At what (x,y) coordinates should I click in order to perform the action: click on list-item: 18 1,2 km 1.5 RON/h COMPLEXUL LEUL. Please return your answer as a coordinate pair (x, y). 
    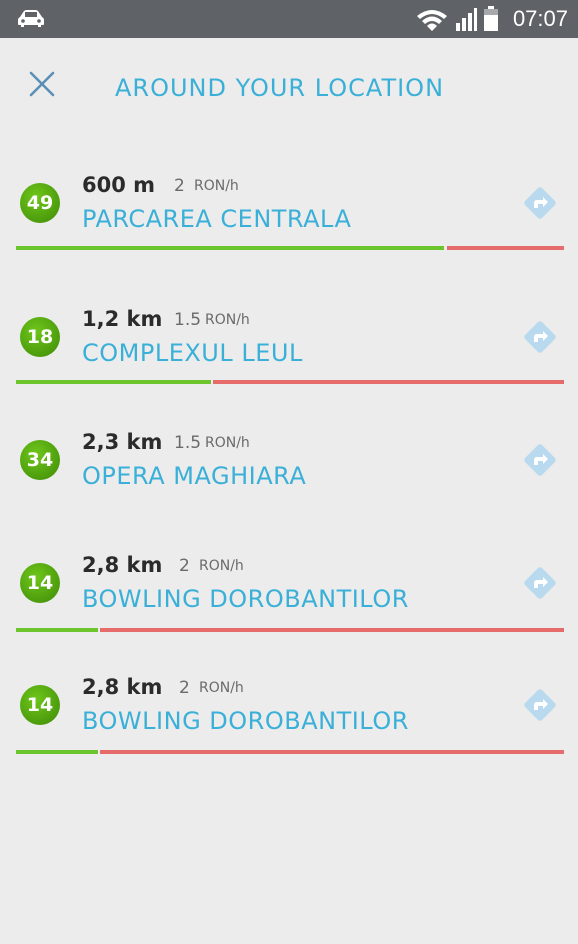
    Looking at the image, I should click on (289, 347).